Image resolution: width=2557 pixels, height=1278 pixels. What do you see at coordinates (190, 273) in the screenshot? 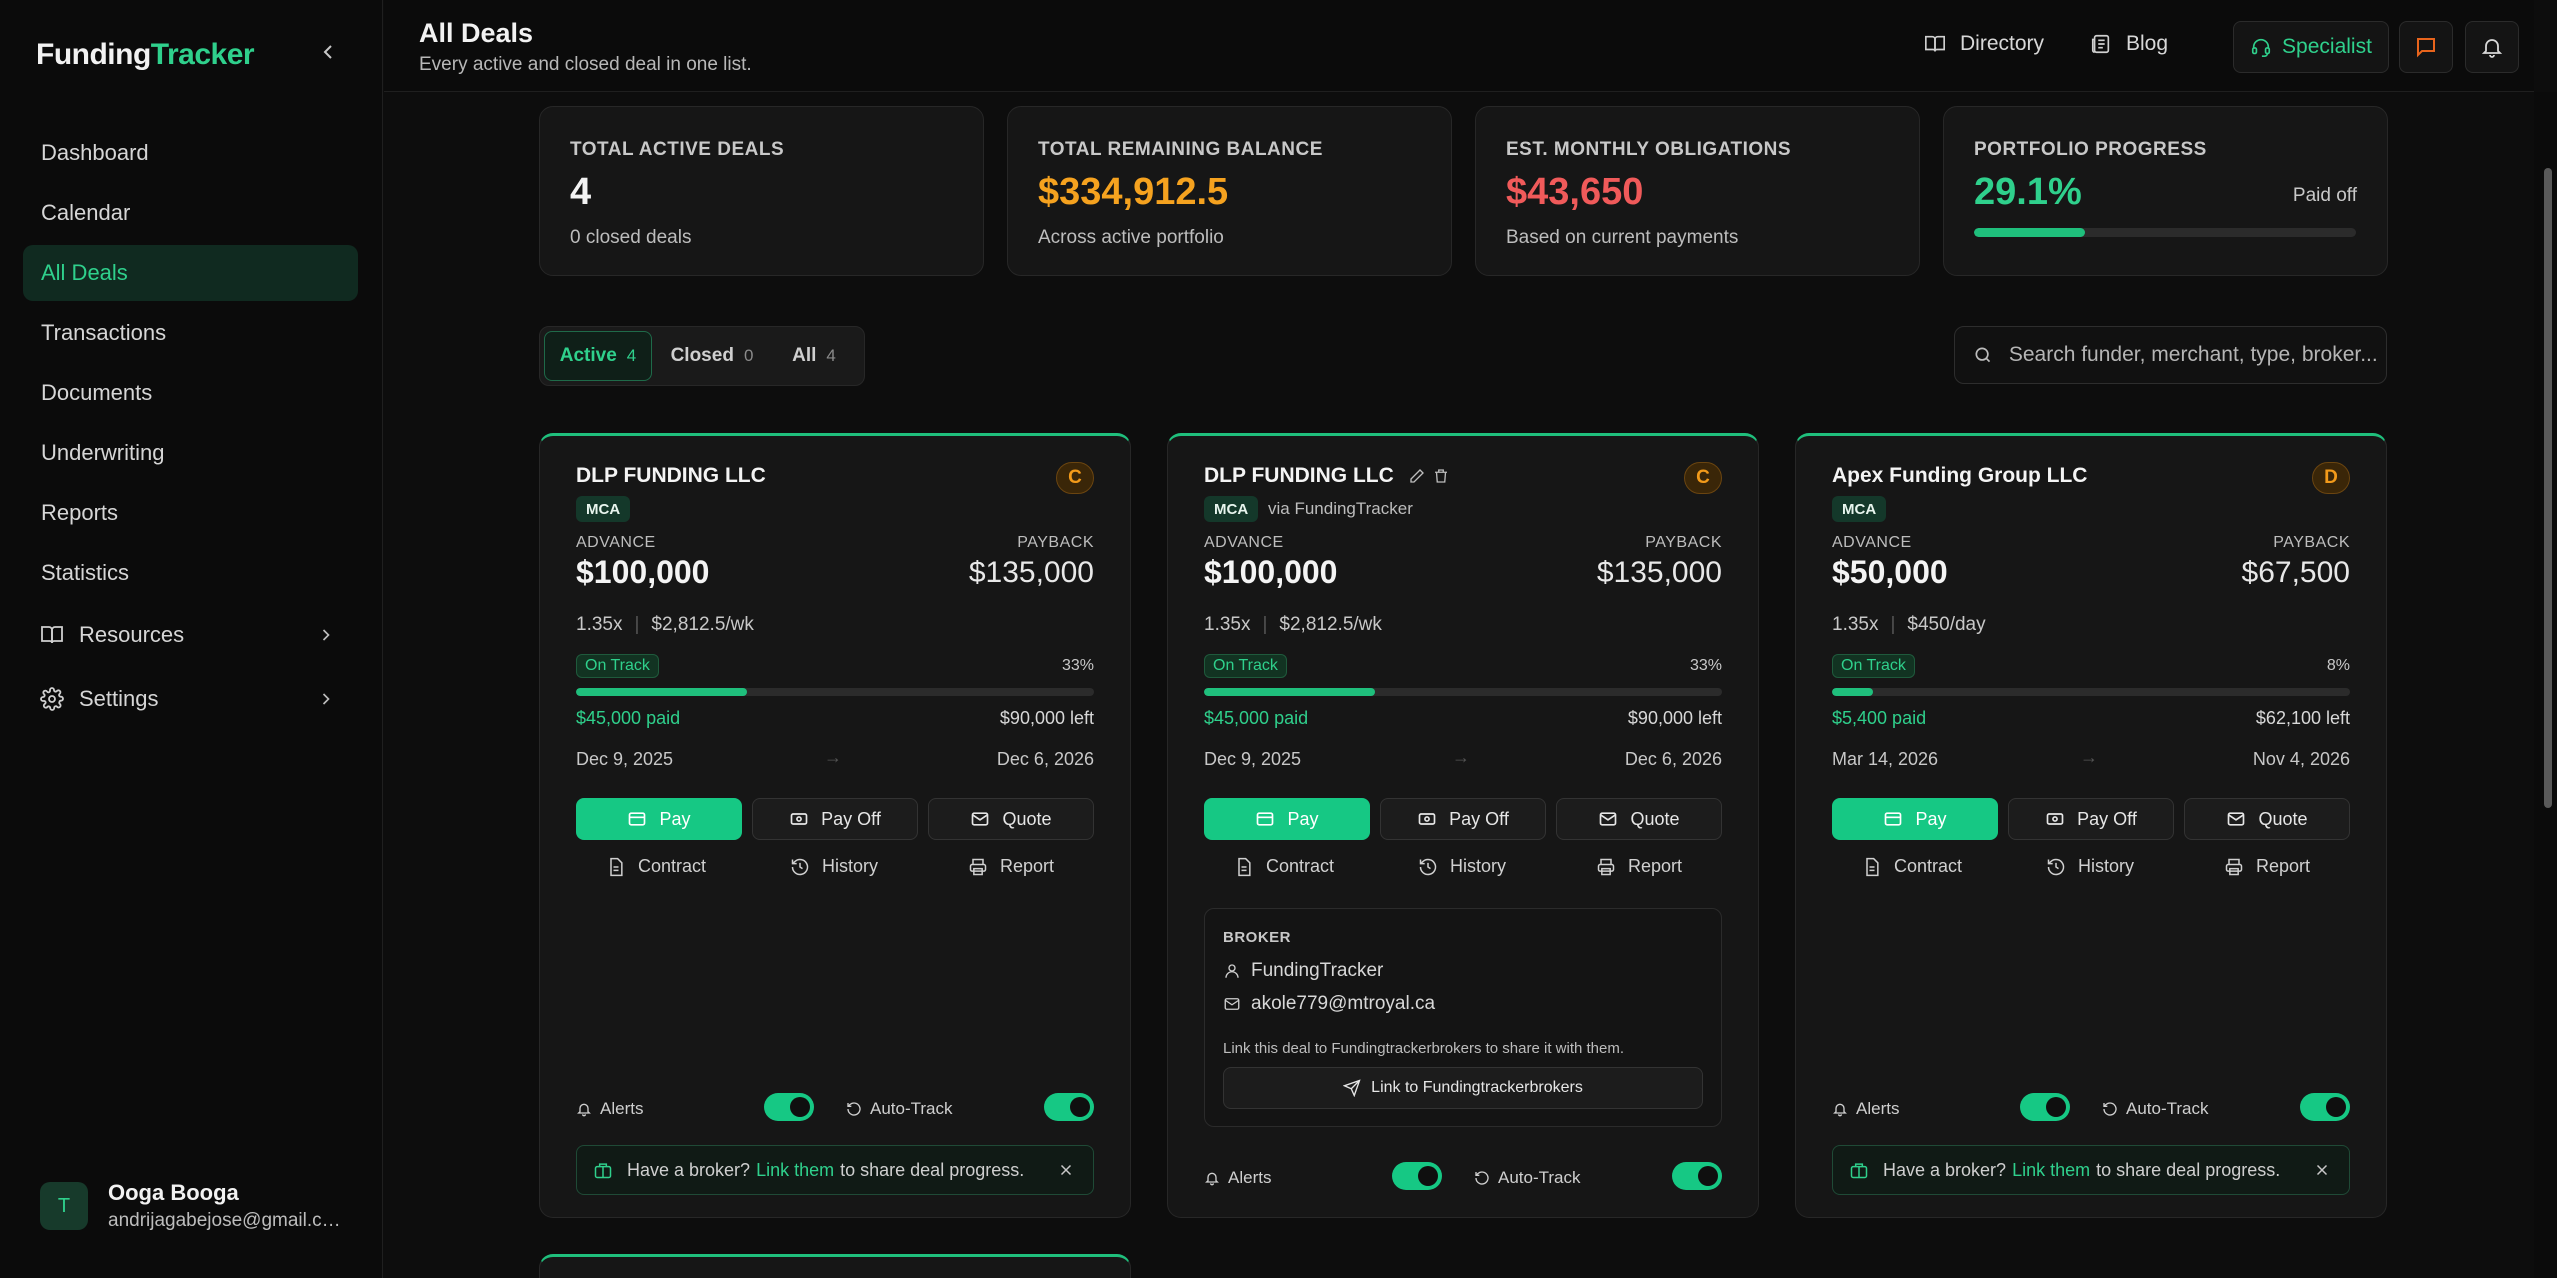
I see `sidebar-item-all-deals: All Deals` at bounding box center [190, 273].